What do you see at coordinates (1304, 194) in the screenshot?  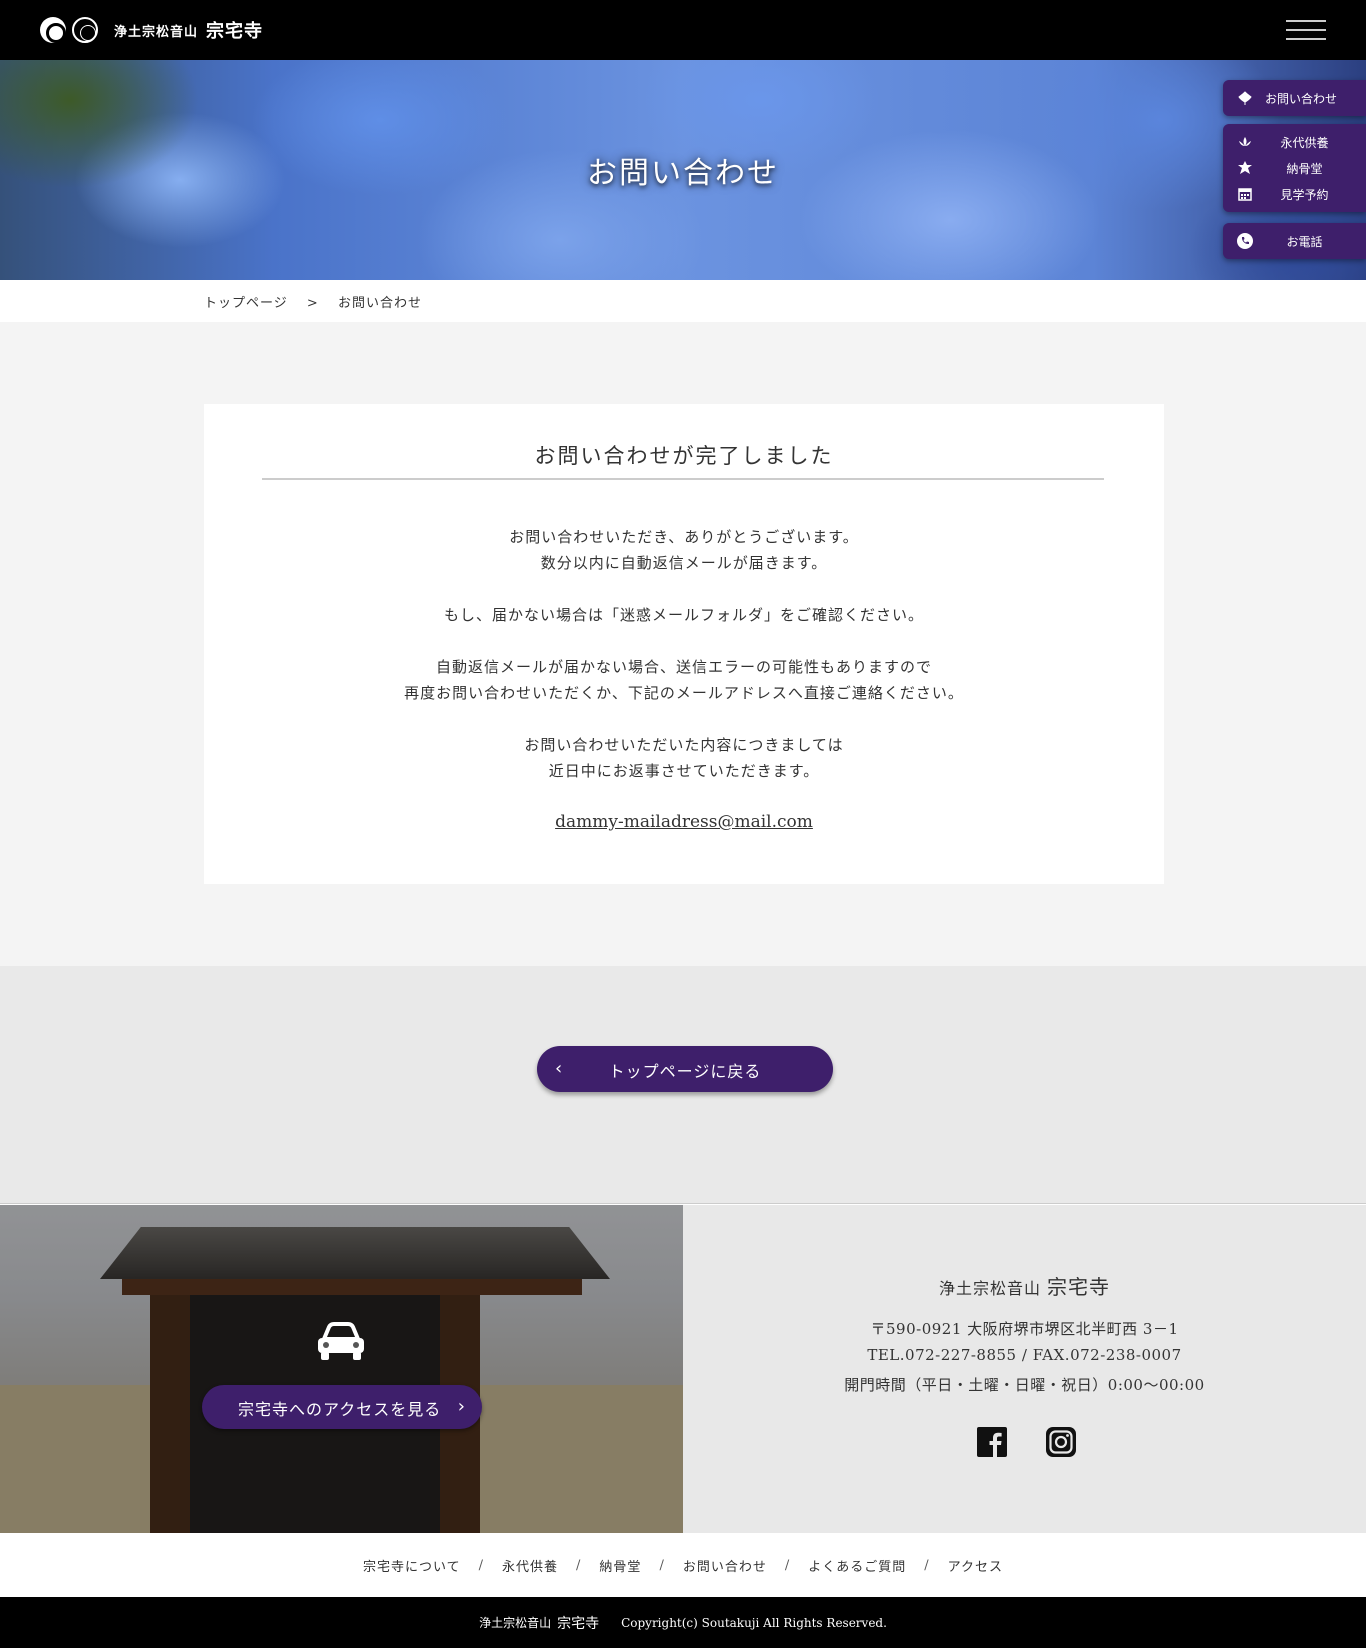 I see `side-item-label: 見学予約` at bounding box center [1304, 194].